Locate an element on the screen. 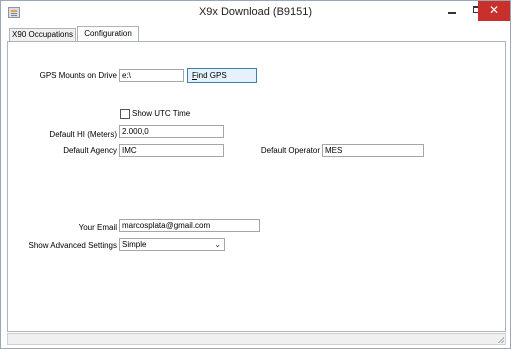 The height and width of the screenshot is (349, 511). find-gps-label: Find GPS is located at coordinates (209, 75).